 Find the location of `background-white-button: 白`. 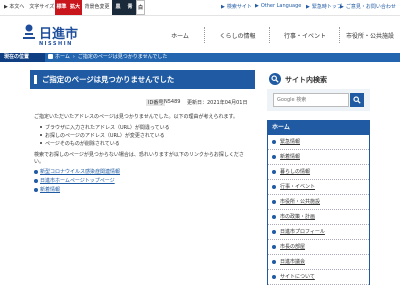

background-white-button: 白 is located at coordinates (140, 7).